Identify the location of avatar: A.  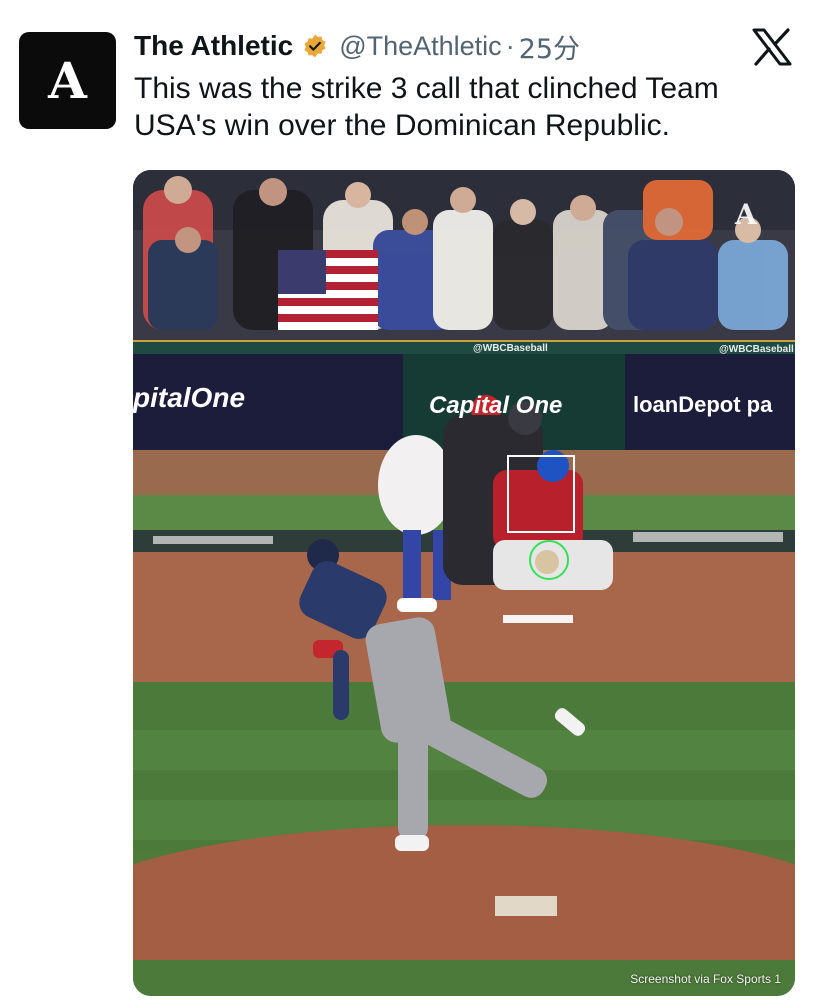
(67, 80).